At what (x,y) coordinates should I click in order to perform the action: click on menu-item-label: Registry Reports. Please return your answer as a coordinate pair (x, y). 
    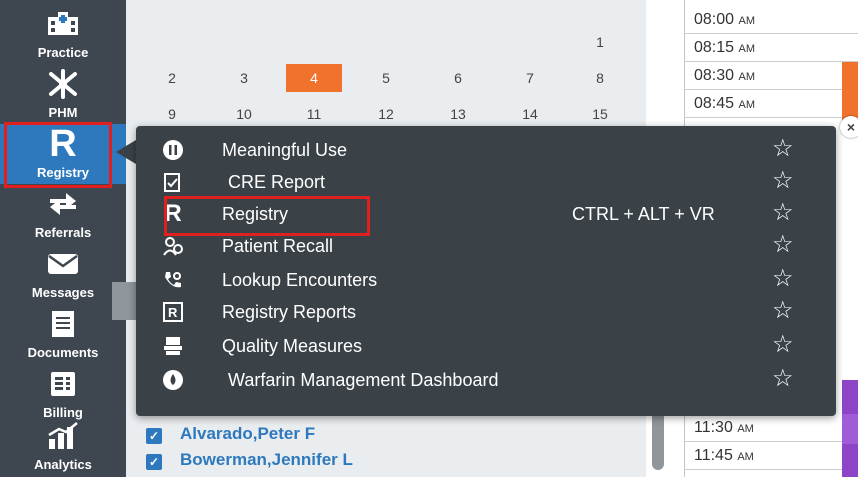
    Looking at the image, I should click on (289, 312).